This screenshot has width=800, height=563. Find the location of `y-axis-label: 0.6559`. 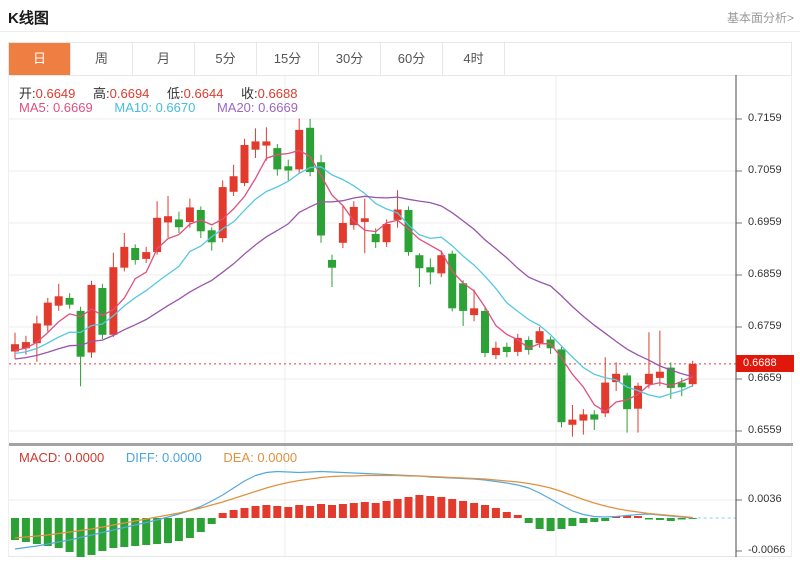

y-axis-label: 0.6559 is located at coordinates (765, 430).